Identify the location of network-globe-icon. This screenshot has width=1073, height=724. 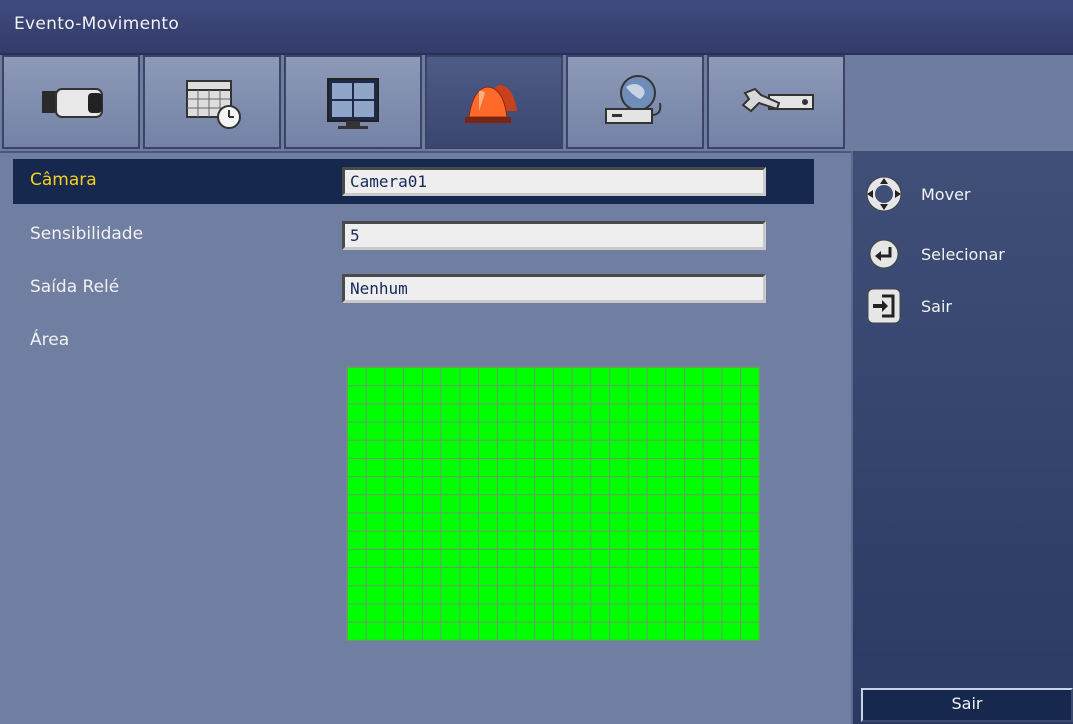
(633, 99).